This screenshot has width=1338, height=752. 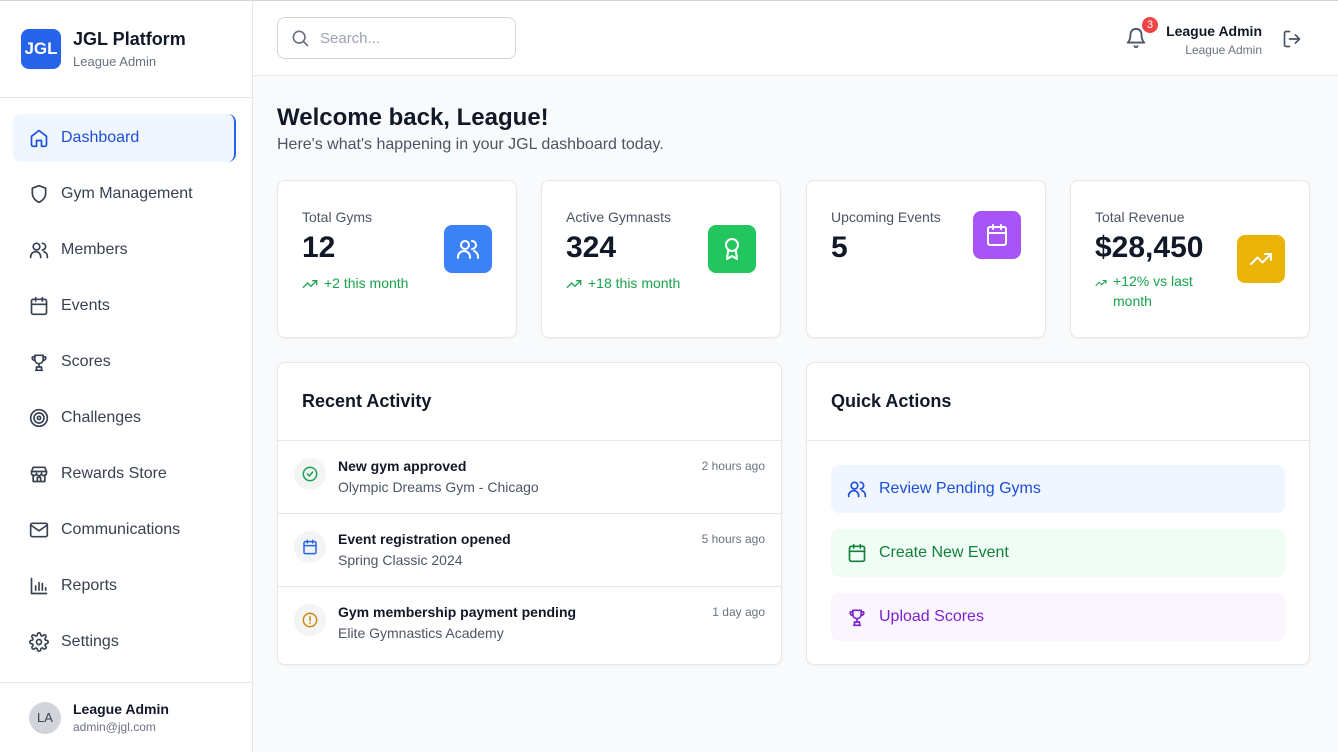 What do you see at coordinates (795, 38) in the screenshot?
I see `top-header: 3 League Admin League Admin` at bounding box center [795, 38].